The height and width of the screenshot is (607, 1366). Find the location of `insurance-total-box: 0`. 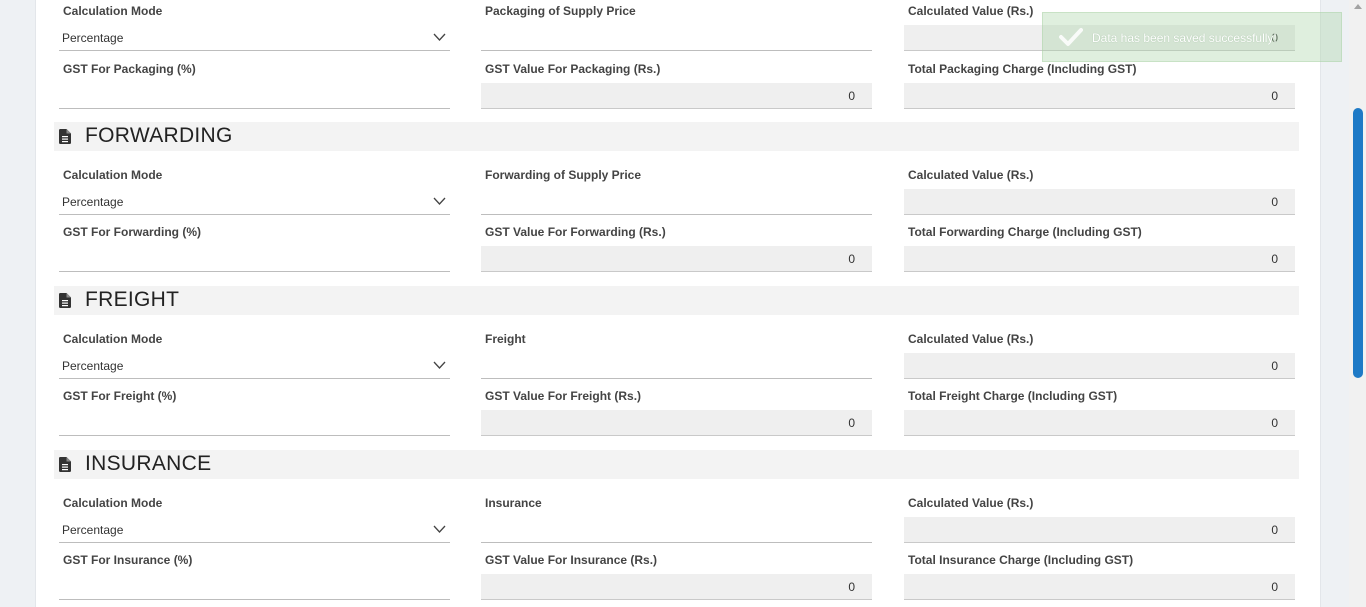

insurance-total-box: 0 is located at coordinates (1099, 587).